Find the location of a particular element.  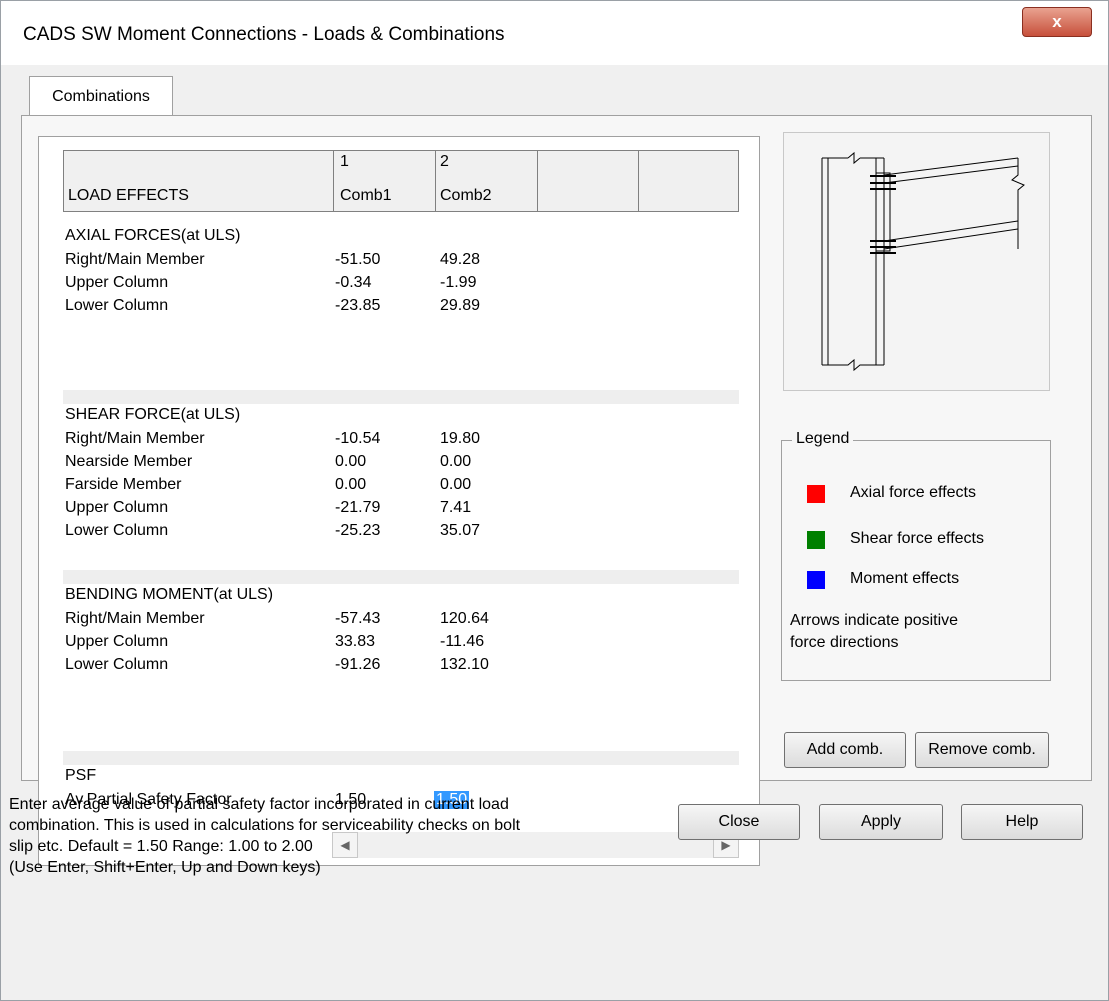

cell-value: 120.64 is located at coordinates (464, 619).